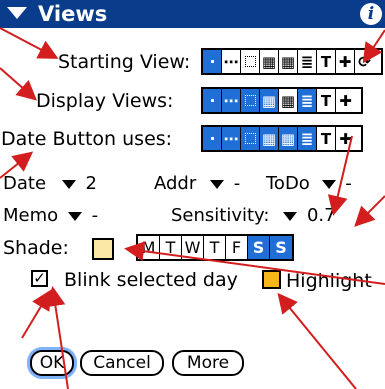  I want to click on sensitivity-popup: Sensitivity: 0.7, so click(253, 216).